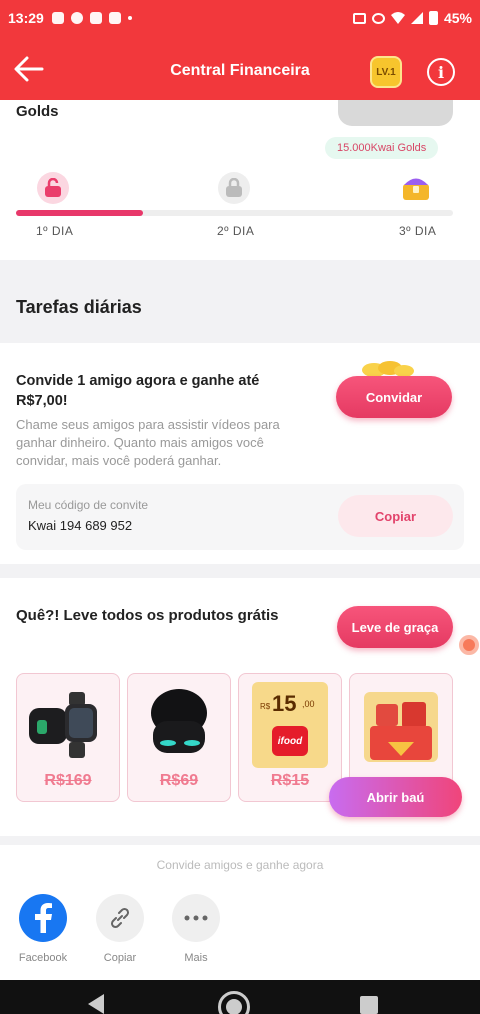 The width and height of the screenshot is (480, 1014). Describe the element at coordinates (68, 780) in the screenshot. I see `product-price: R$169` at that location.